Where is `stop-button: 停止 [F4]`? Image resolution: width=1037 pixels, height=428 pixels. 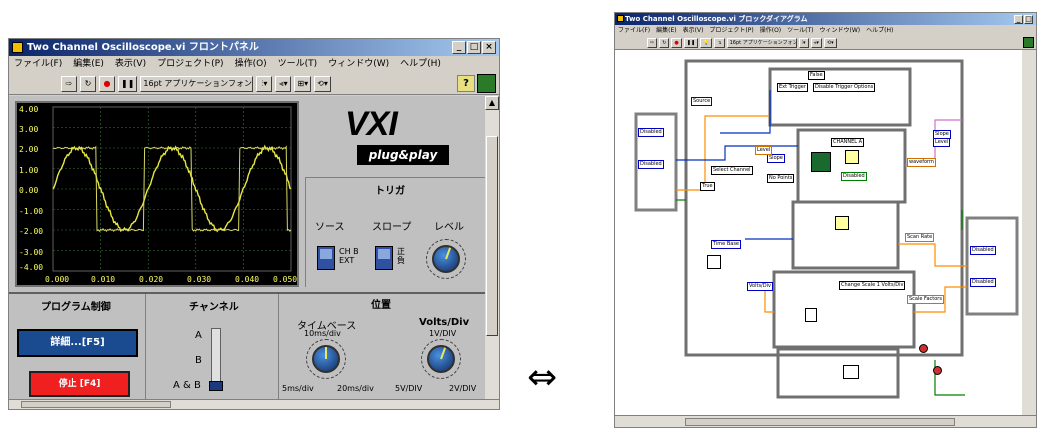 stop-button: 停止 [F4] is located at coordinates (79, 384).